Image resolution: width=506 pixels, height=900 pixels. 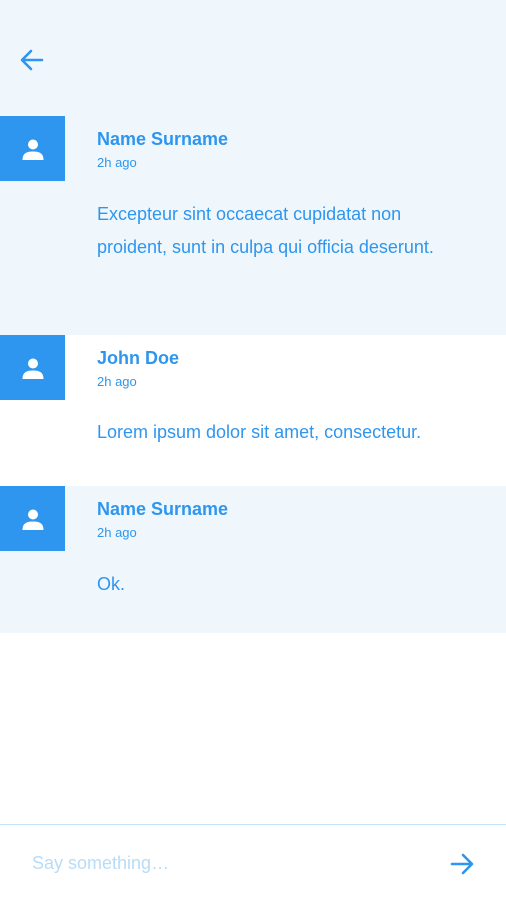 I want to click on arrow-right-icon, so click(x=462, y=864).